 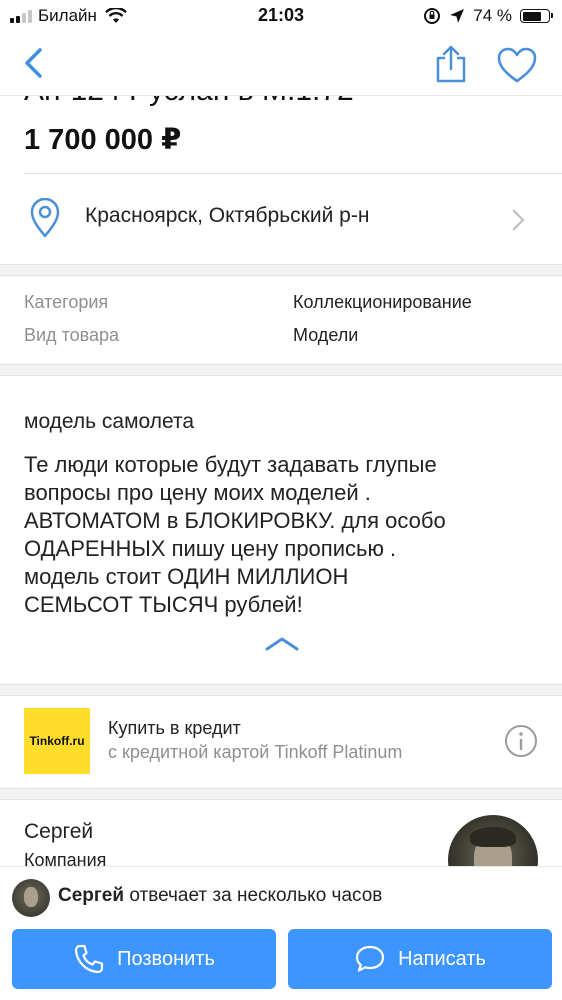 I want to click on param-value: Модели, so click(x=326, y=335).